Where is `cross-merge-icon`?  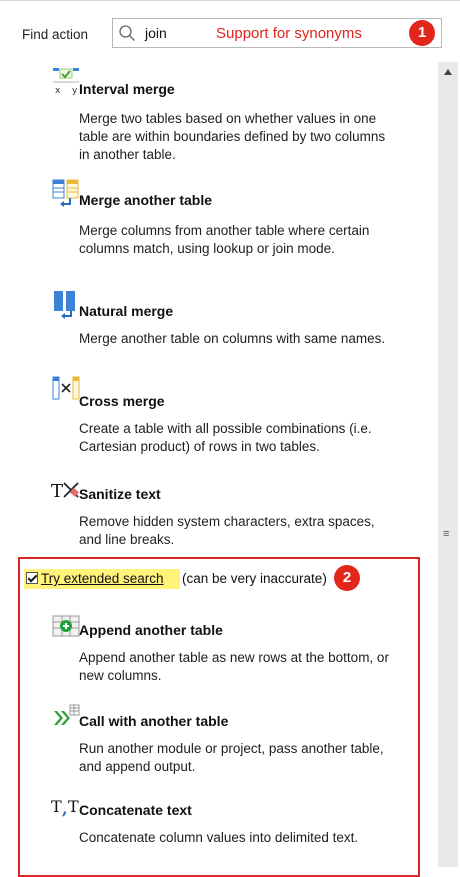 cross-merge-icon is located at coordinates (66, 388).